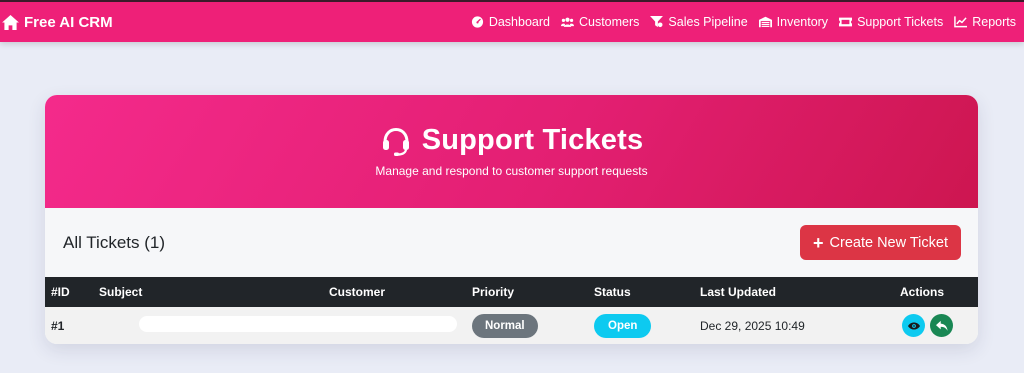  I want to click on ticket-icon, so click(846, 22).